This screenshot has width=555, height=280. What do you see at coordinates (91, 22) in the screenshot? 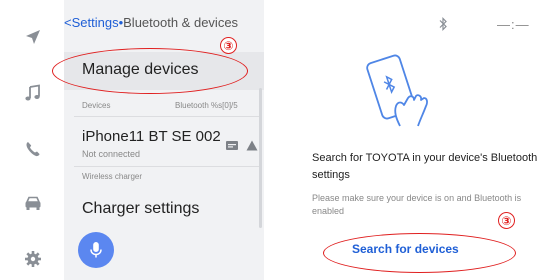
I see `breadcrumb-back-link: <Settings` at bounding box center [91, 22].